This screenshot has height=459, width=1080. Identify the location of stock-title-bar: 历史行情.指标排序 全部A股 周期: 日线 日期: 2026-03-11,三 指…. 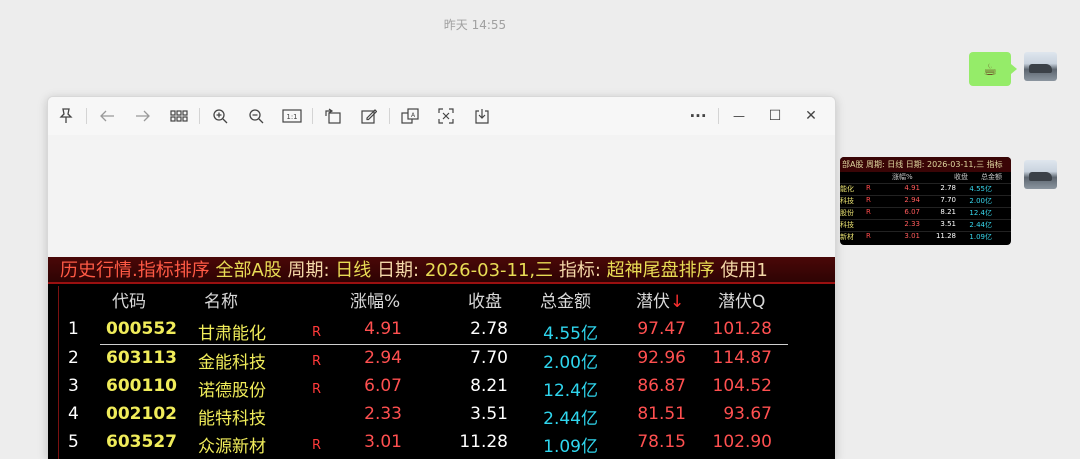
(441, 270).